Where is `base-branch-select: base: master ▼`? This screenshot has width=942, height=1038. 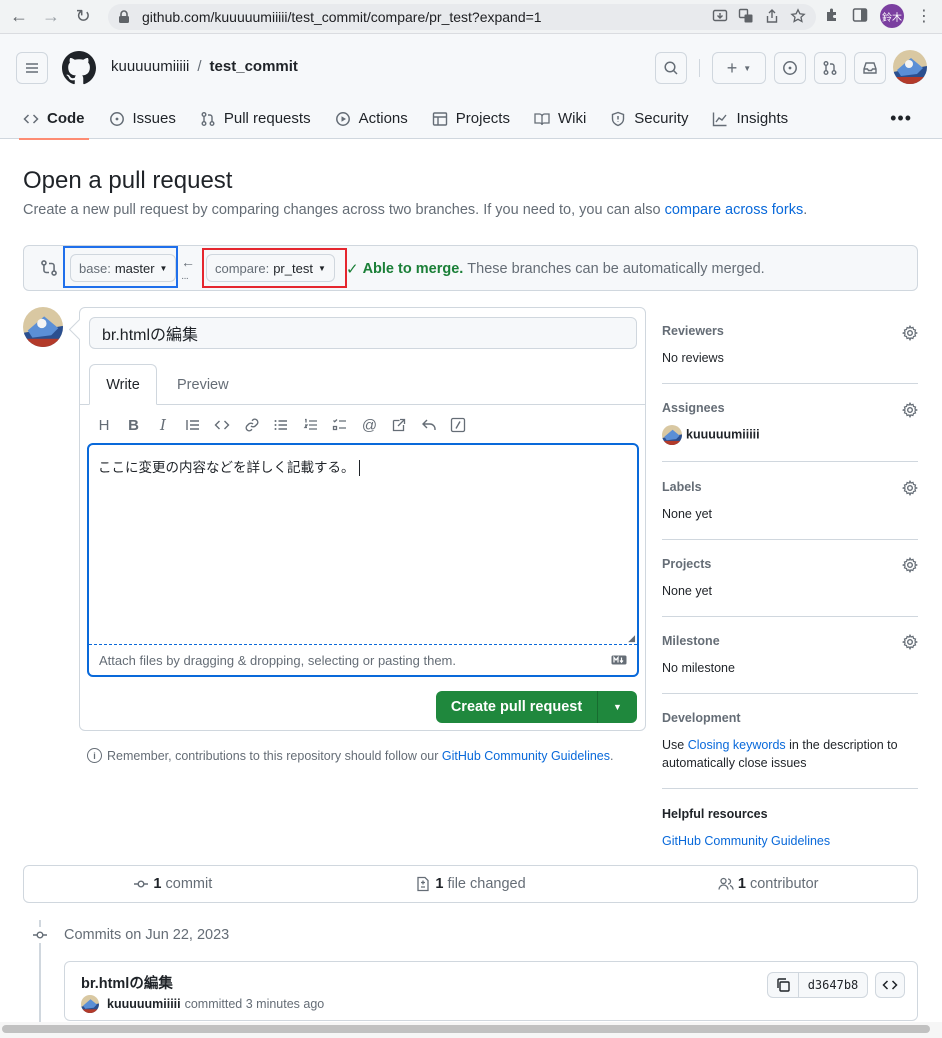 base-branch-select: base: master ▼ is located at coordinates (123, 268).